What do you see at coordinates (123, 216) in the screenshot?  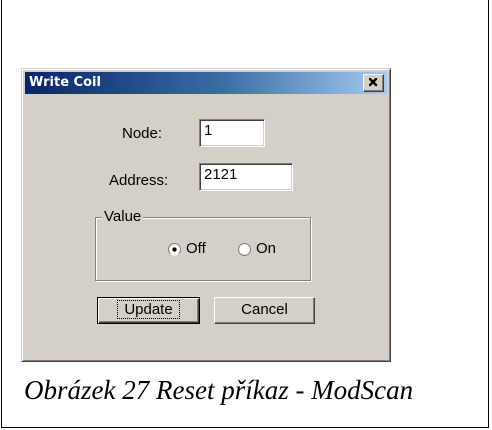 I see `value-group-label: Value` at bounding box center [123, 216].